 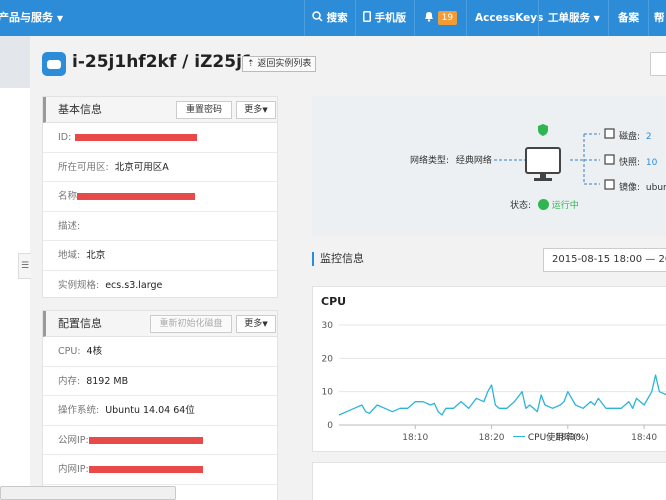 What do you see at coordinates (630, 137) in the screenshot?
I see `disk-label: 磁盘:` at bounding box center [630, 137].